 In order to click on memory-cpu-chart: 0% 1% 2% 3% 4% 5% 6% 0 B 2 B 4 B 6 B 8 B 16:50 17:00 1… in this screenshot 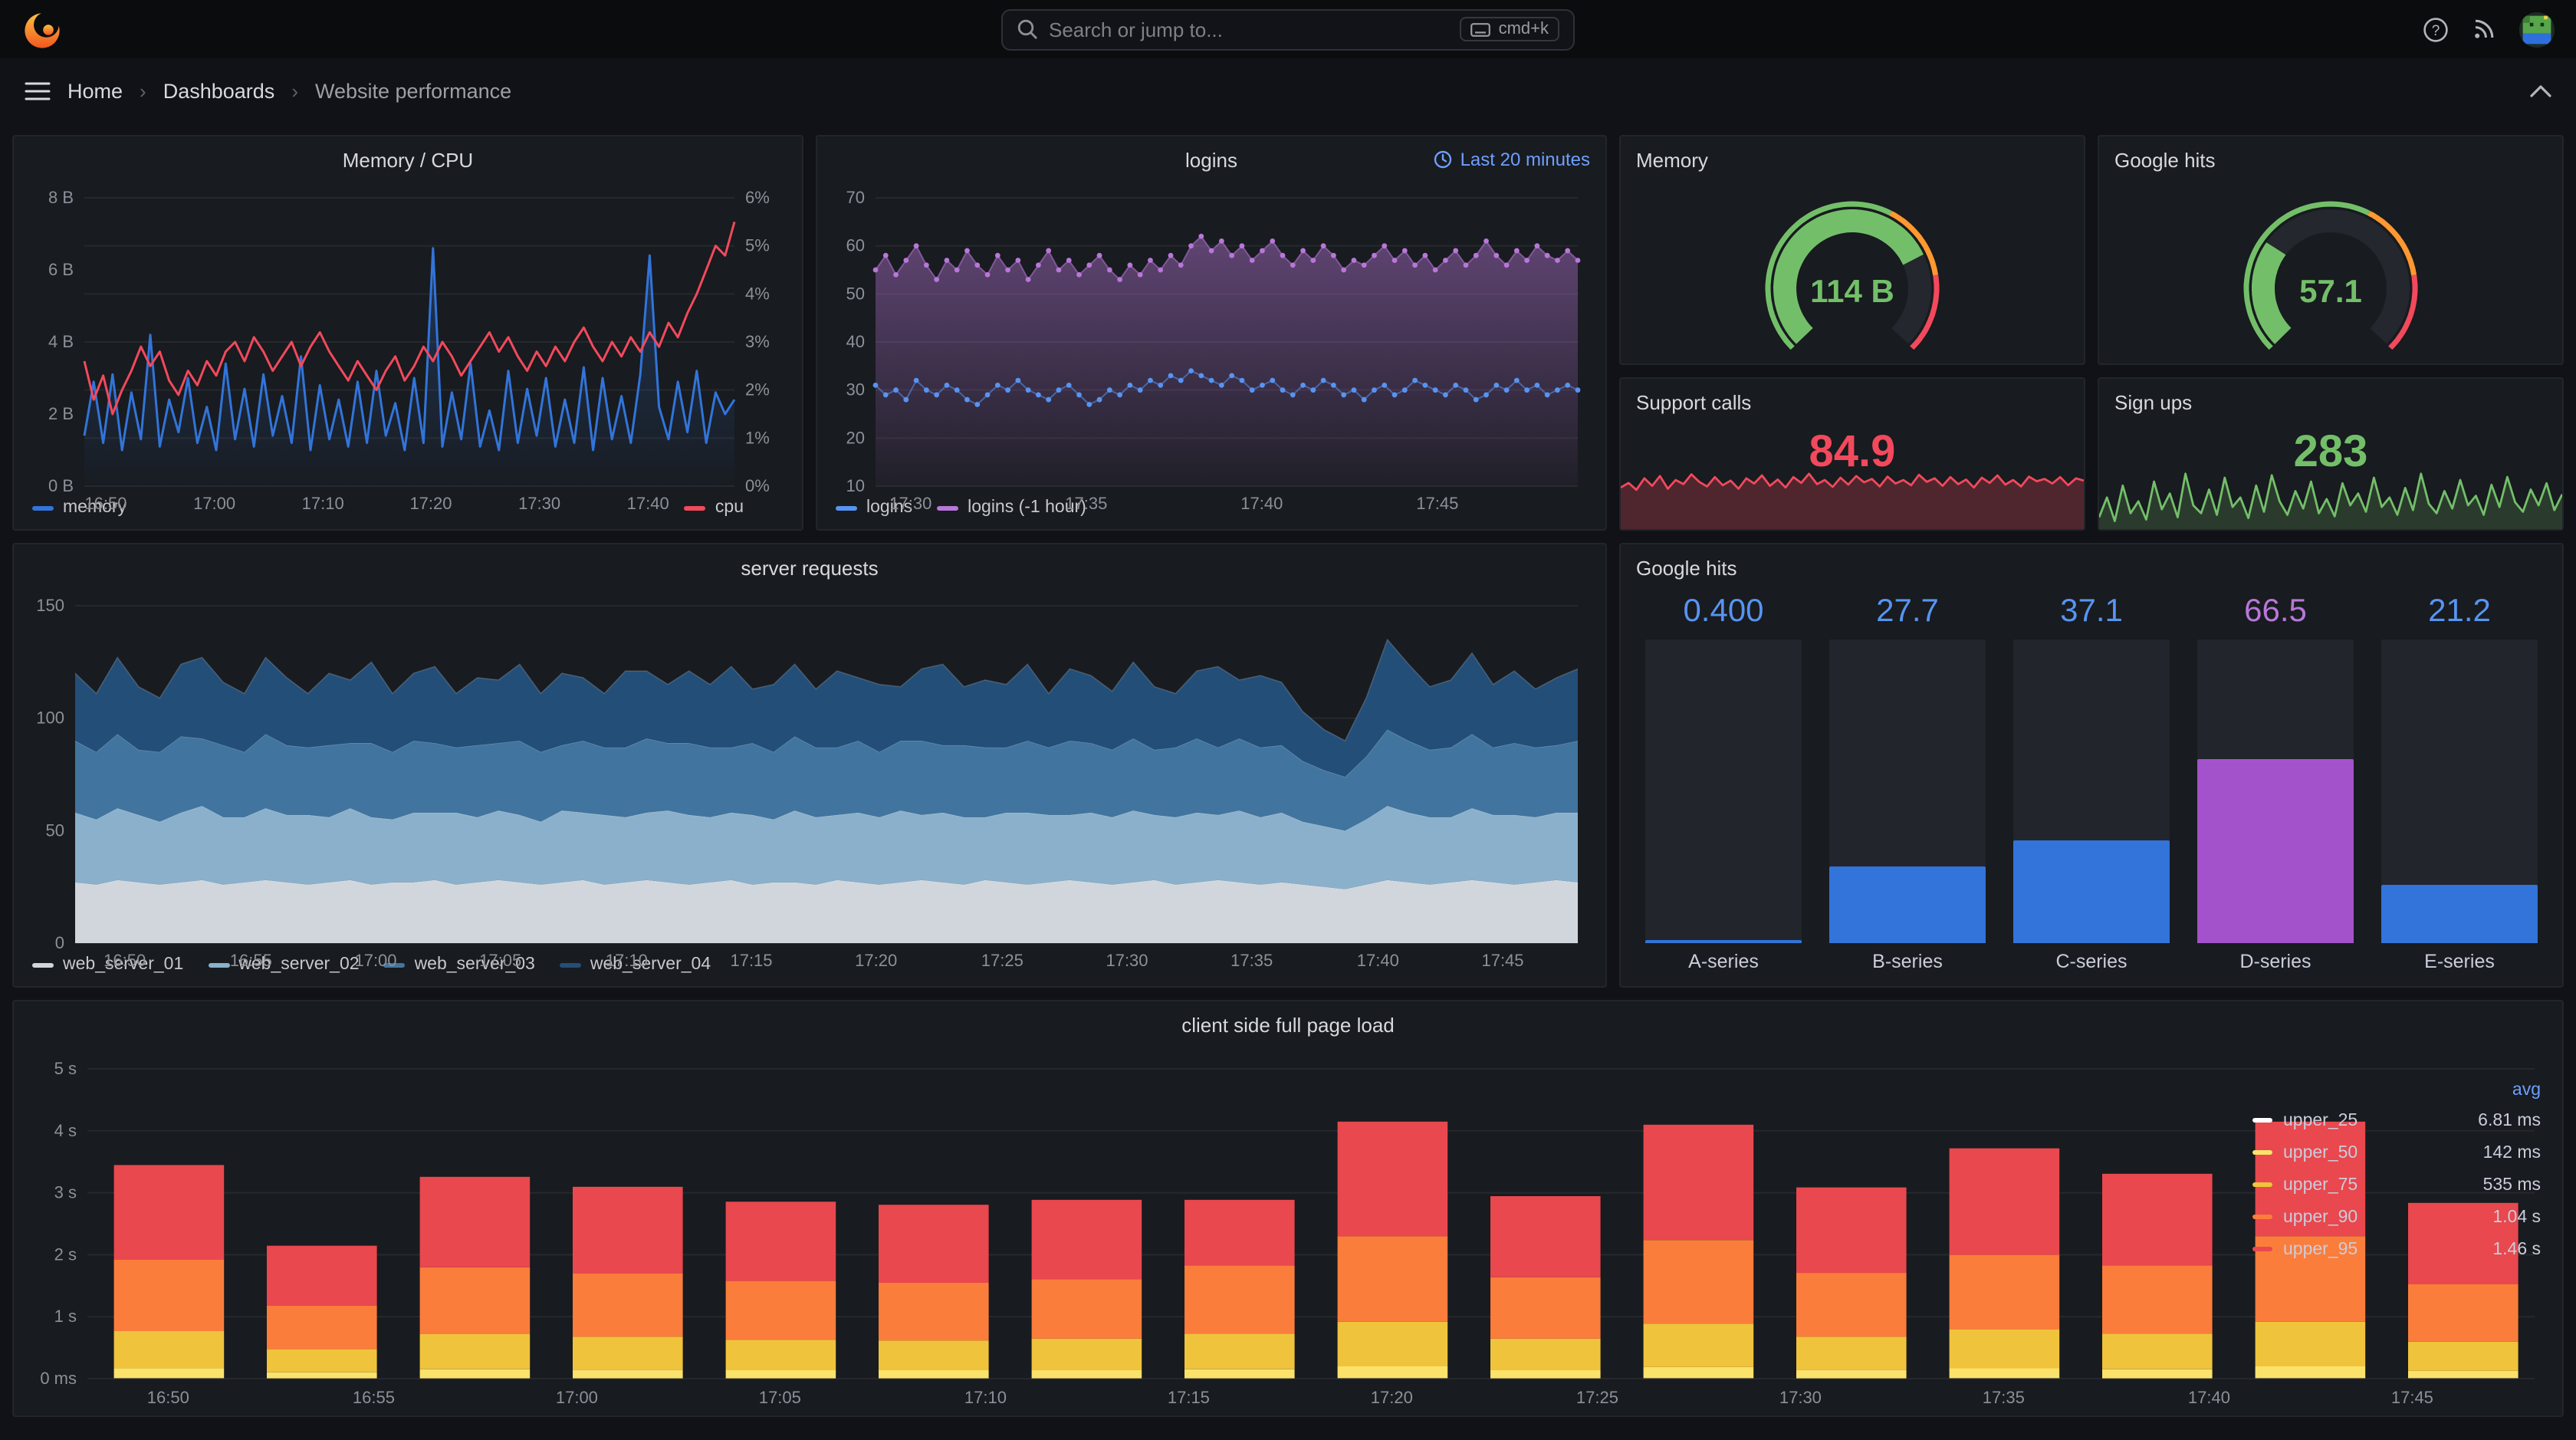, I will do `click(408, 347)`.